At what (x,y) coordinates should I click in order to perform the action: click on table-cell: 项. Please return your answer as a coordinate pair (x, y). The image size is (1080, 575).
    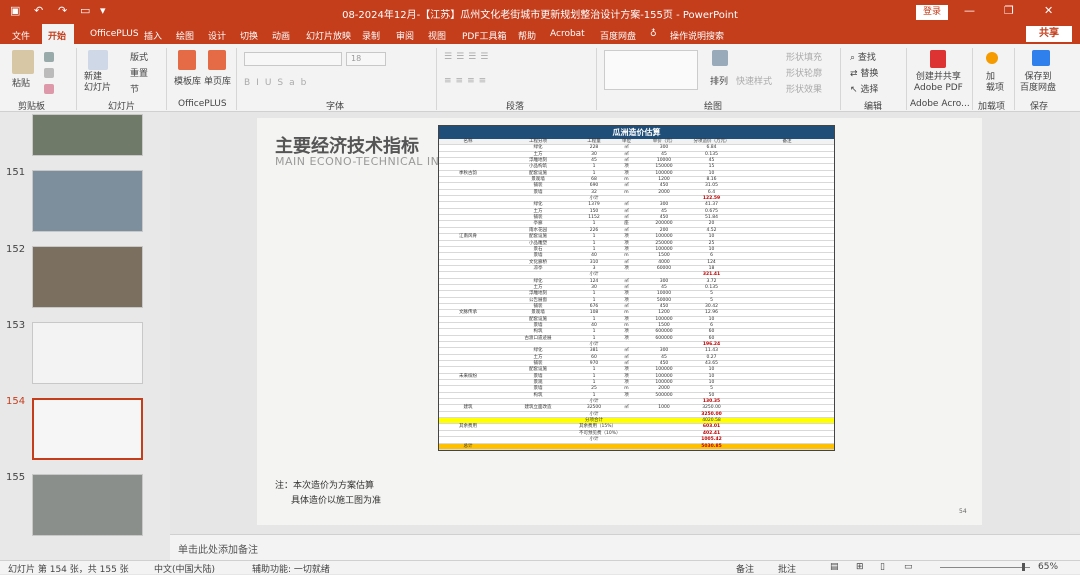
    Looking at the image, I should click on (626, 294).